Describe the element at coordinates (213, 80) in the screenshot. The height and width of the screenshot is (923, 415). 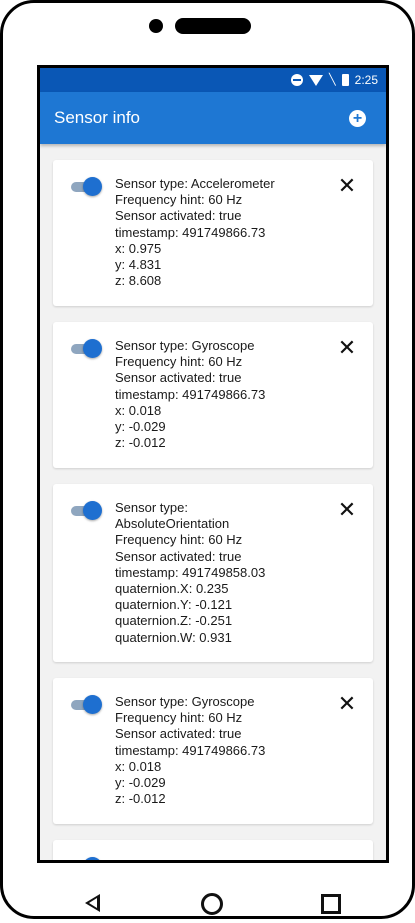
I see `status-bar: ╲ 2:25` at that location.